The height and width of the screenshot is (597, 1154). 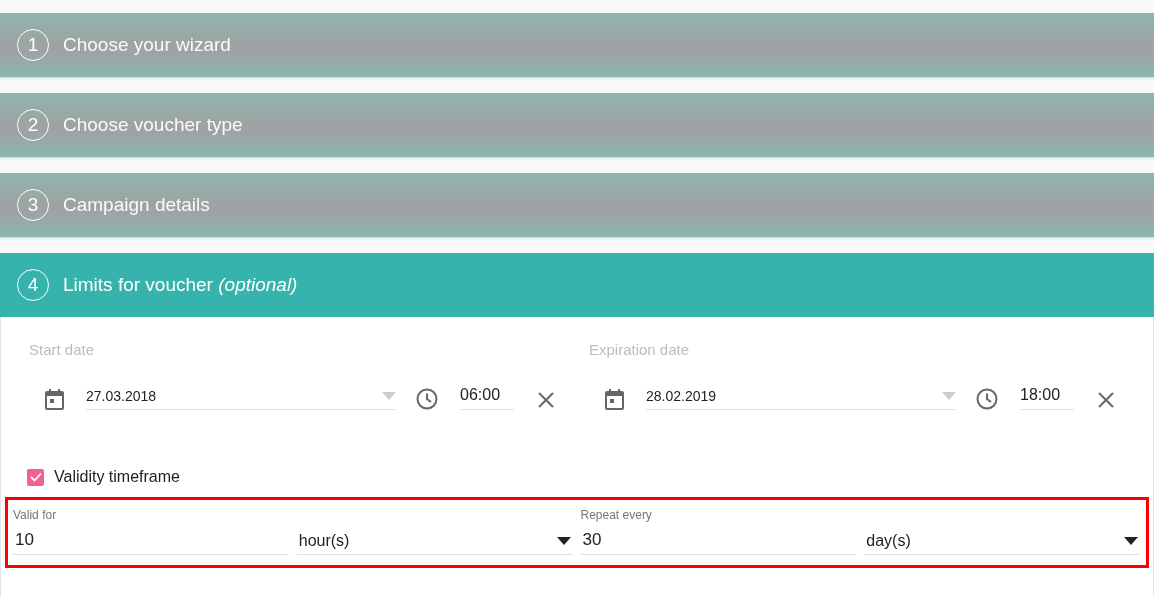 What do you see at coordinates (117, 477) in the screenshot?
I see `checkbox-label: Validity timeframe` at bounding box center [117, 477].